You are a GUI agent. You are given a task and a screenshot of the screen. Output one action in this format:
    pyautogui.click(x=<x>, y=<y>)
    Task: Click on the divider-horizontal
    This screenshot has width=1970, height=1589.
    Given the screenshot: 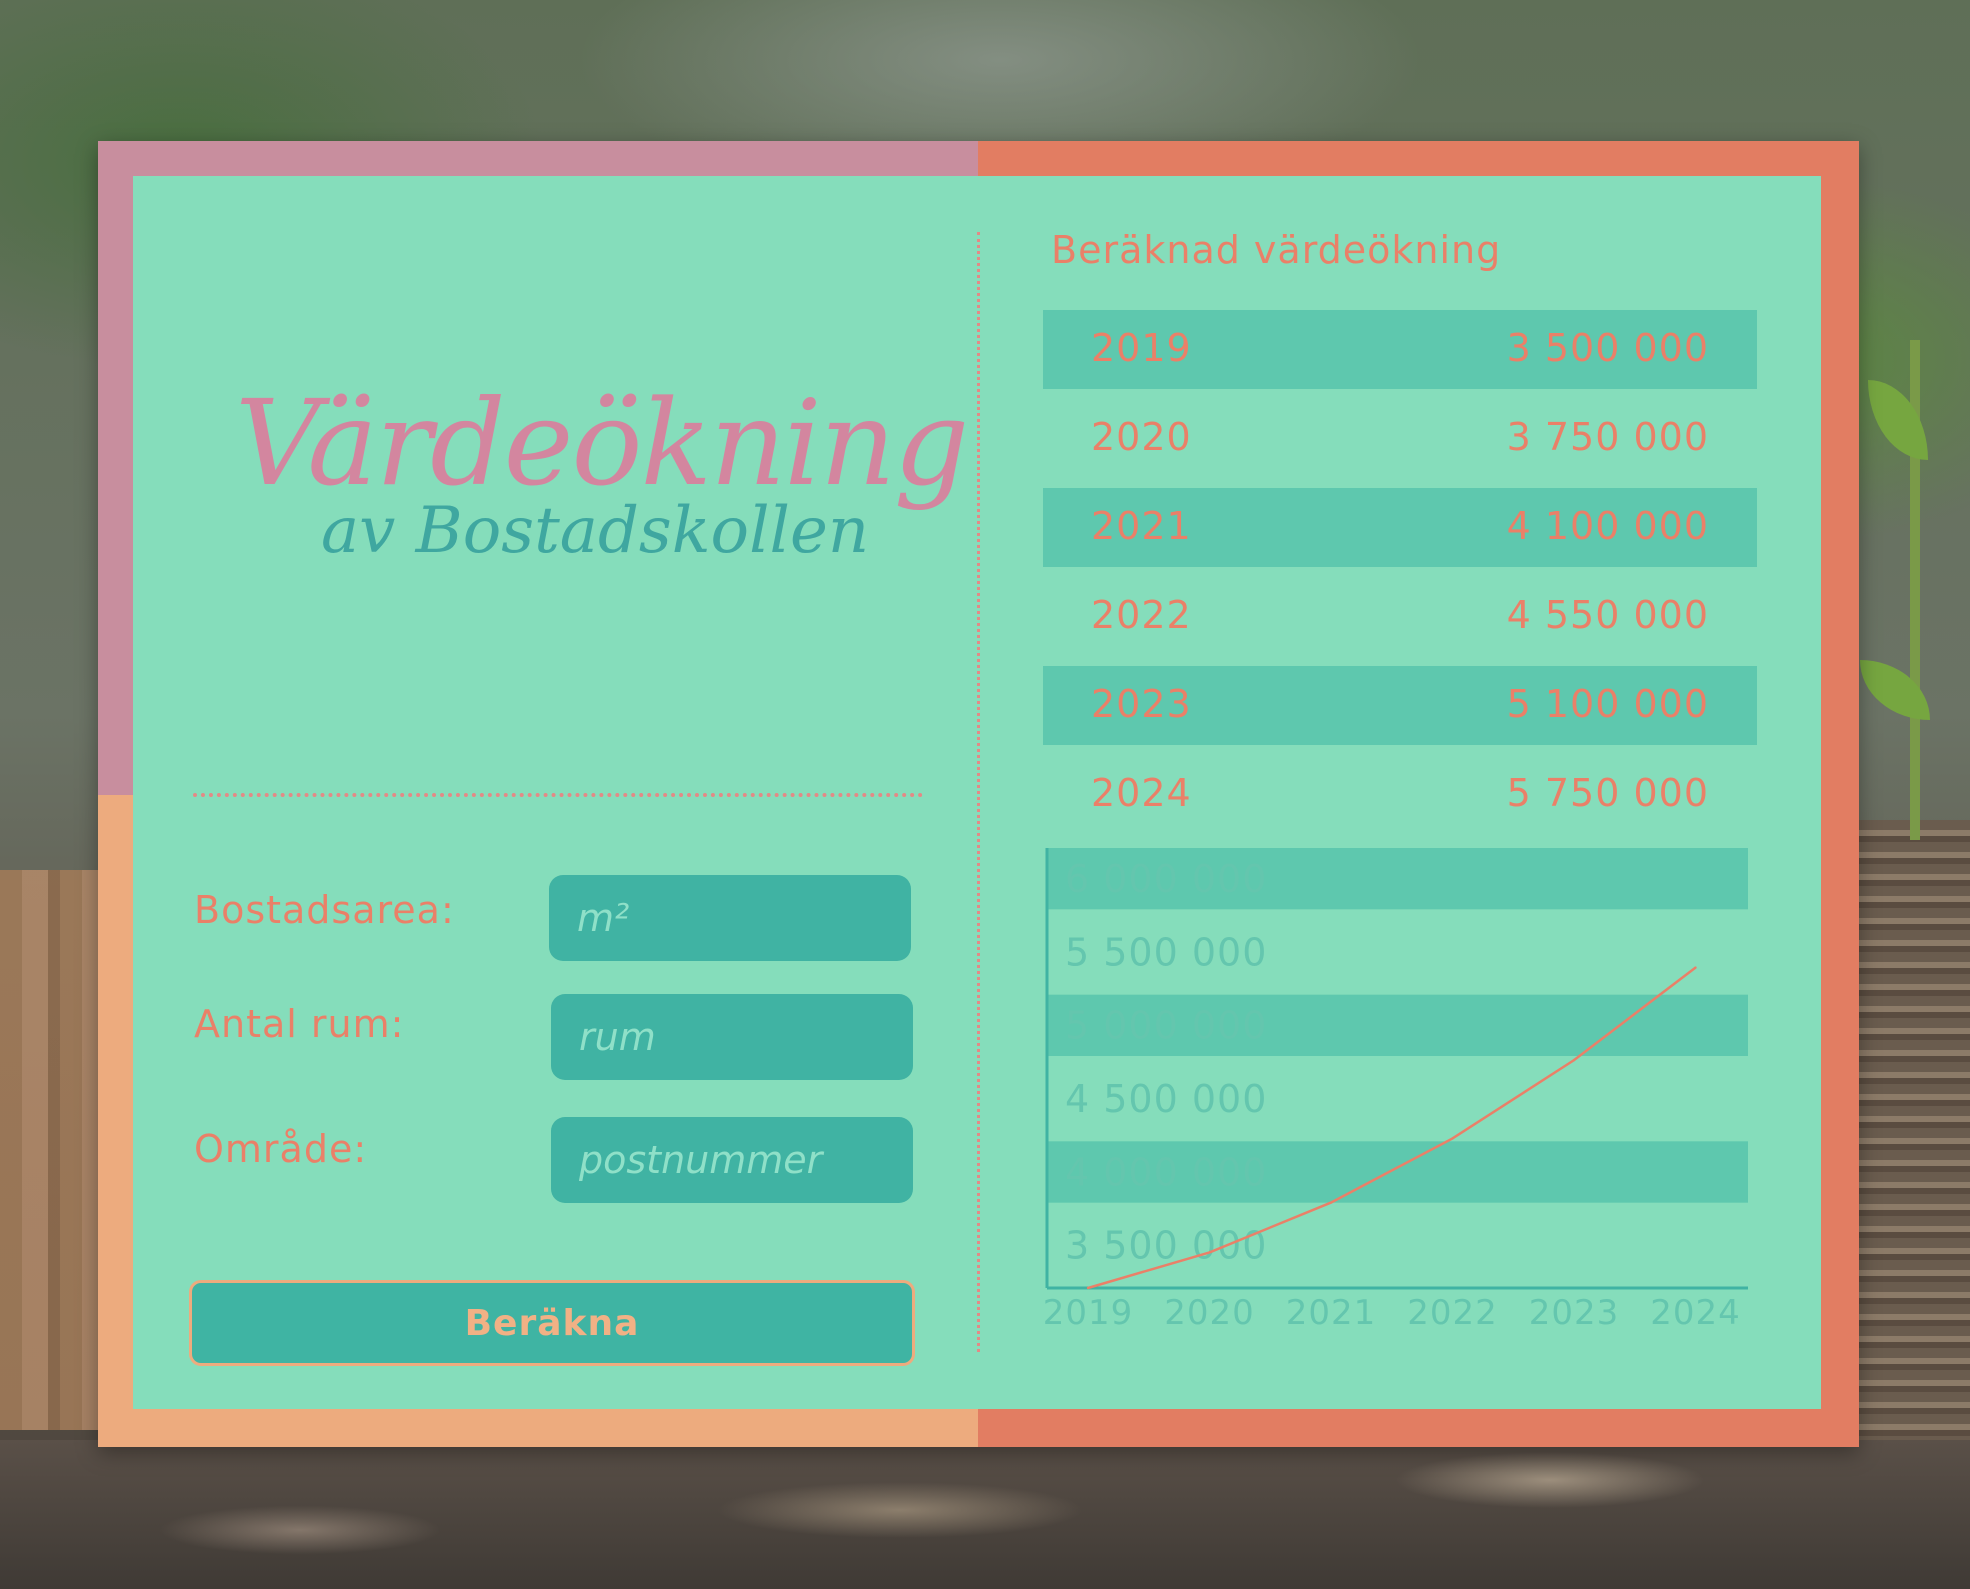 What is the action you would take?
    pyautogui.click(x=558, y=795)
    